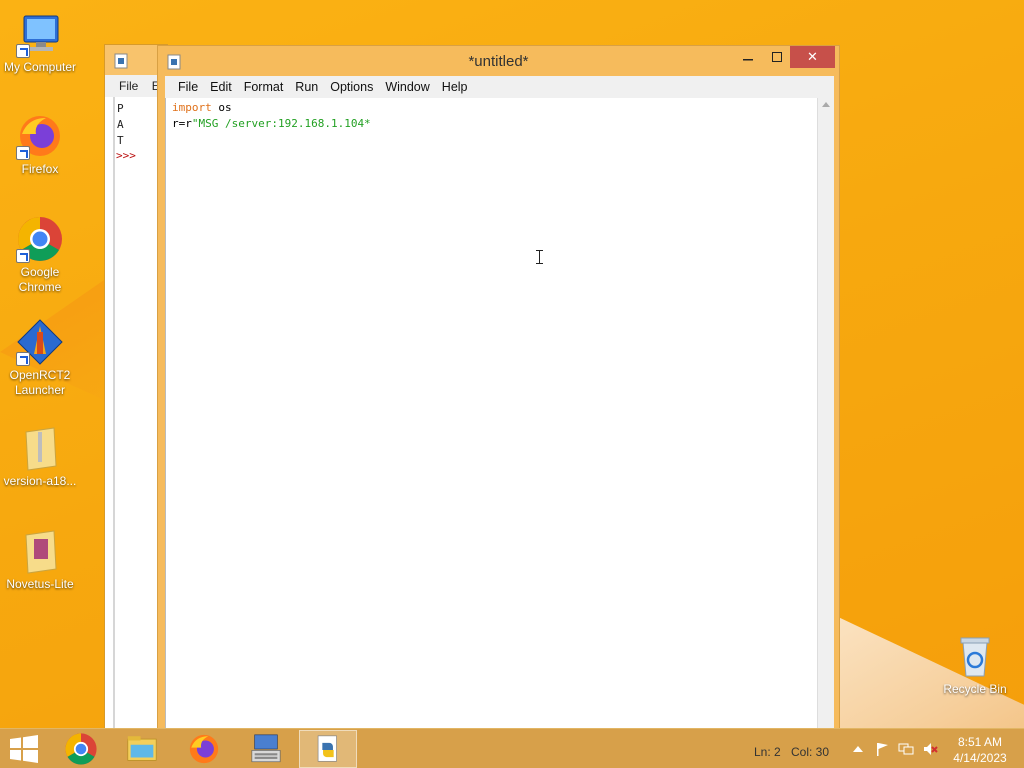 Image resolution: width=1024 pixels, height=768 pixels. I want to click on menu-file: File, so click(188, 87).